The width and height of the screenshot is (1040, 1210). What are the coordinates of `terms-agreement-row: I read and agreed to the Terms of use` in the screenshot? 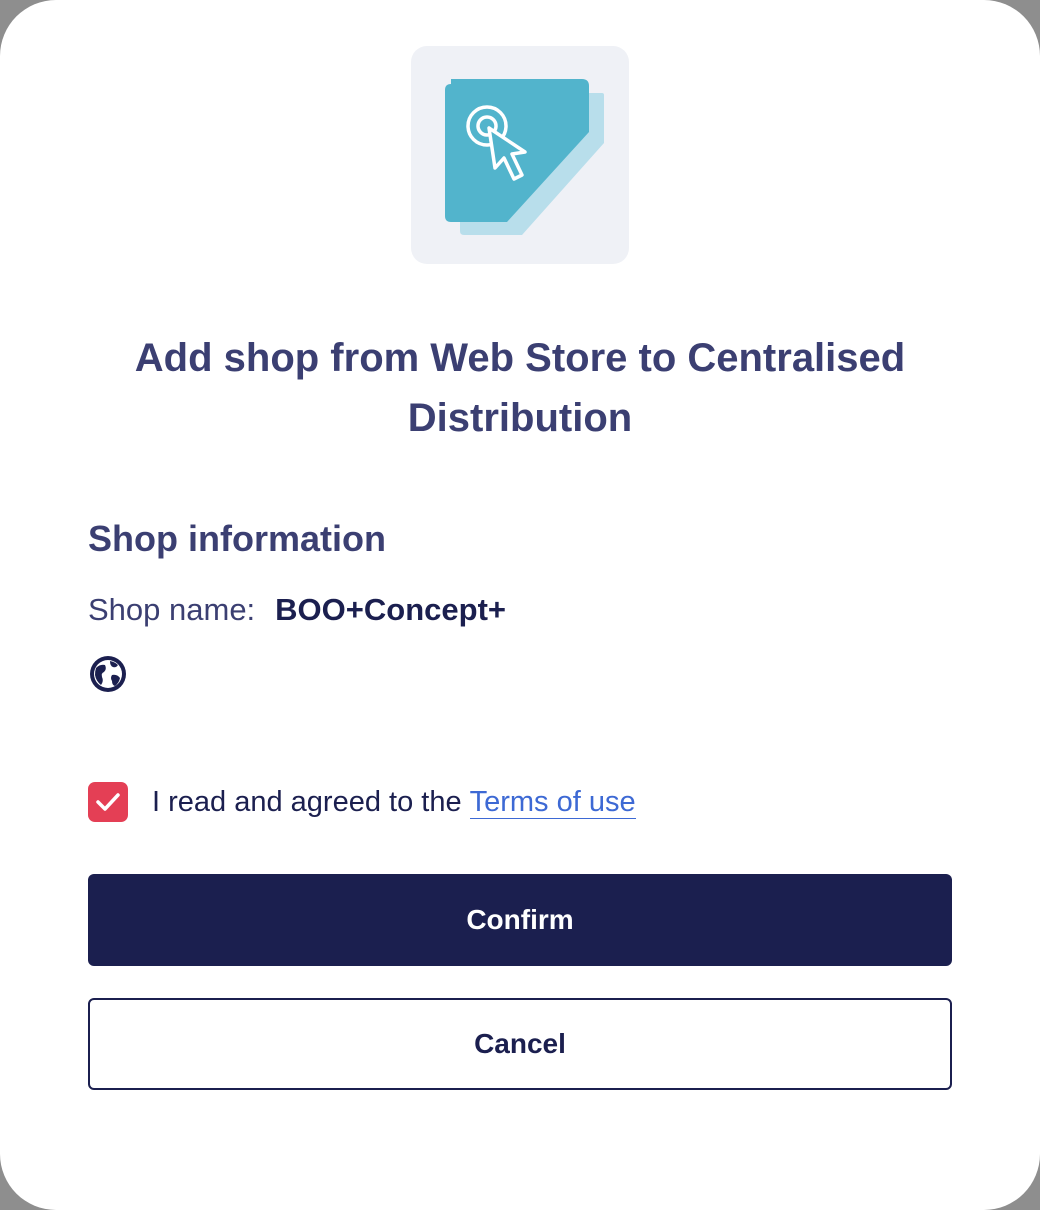 It's located at (362, 802).